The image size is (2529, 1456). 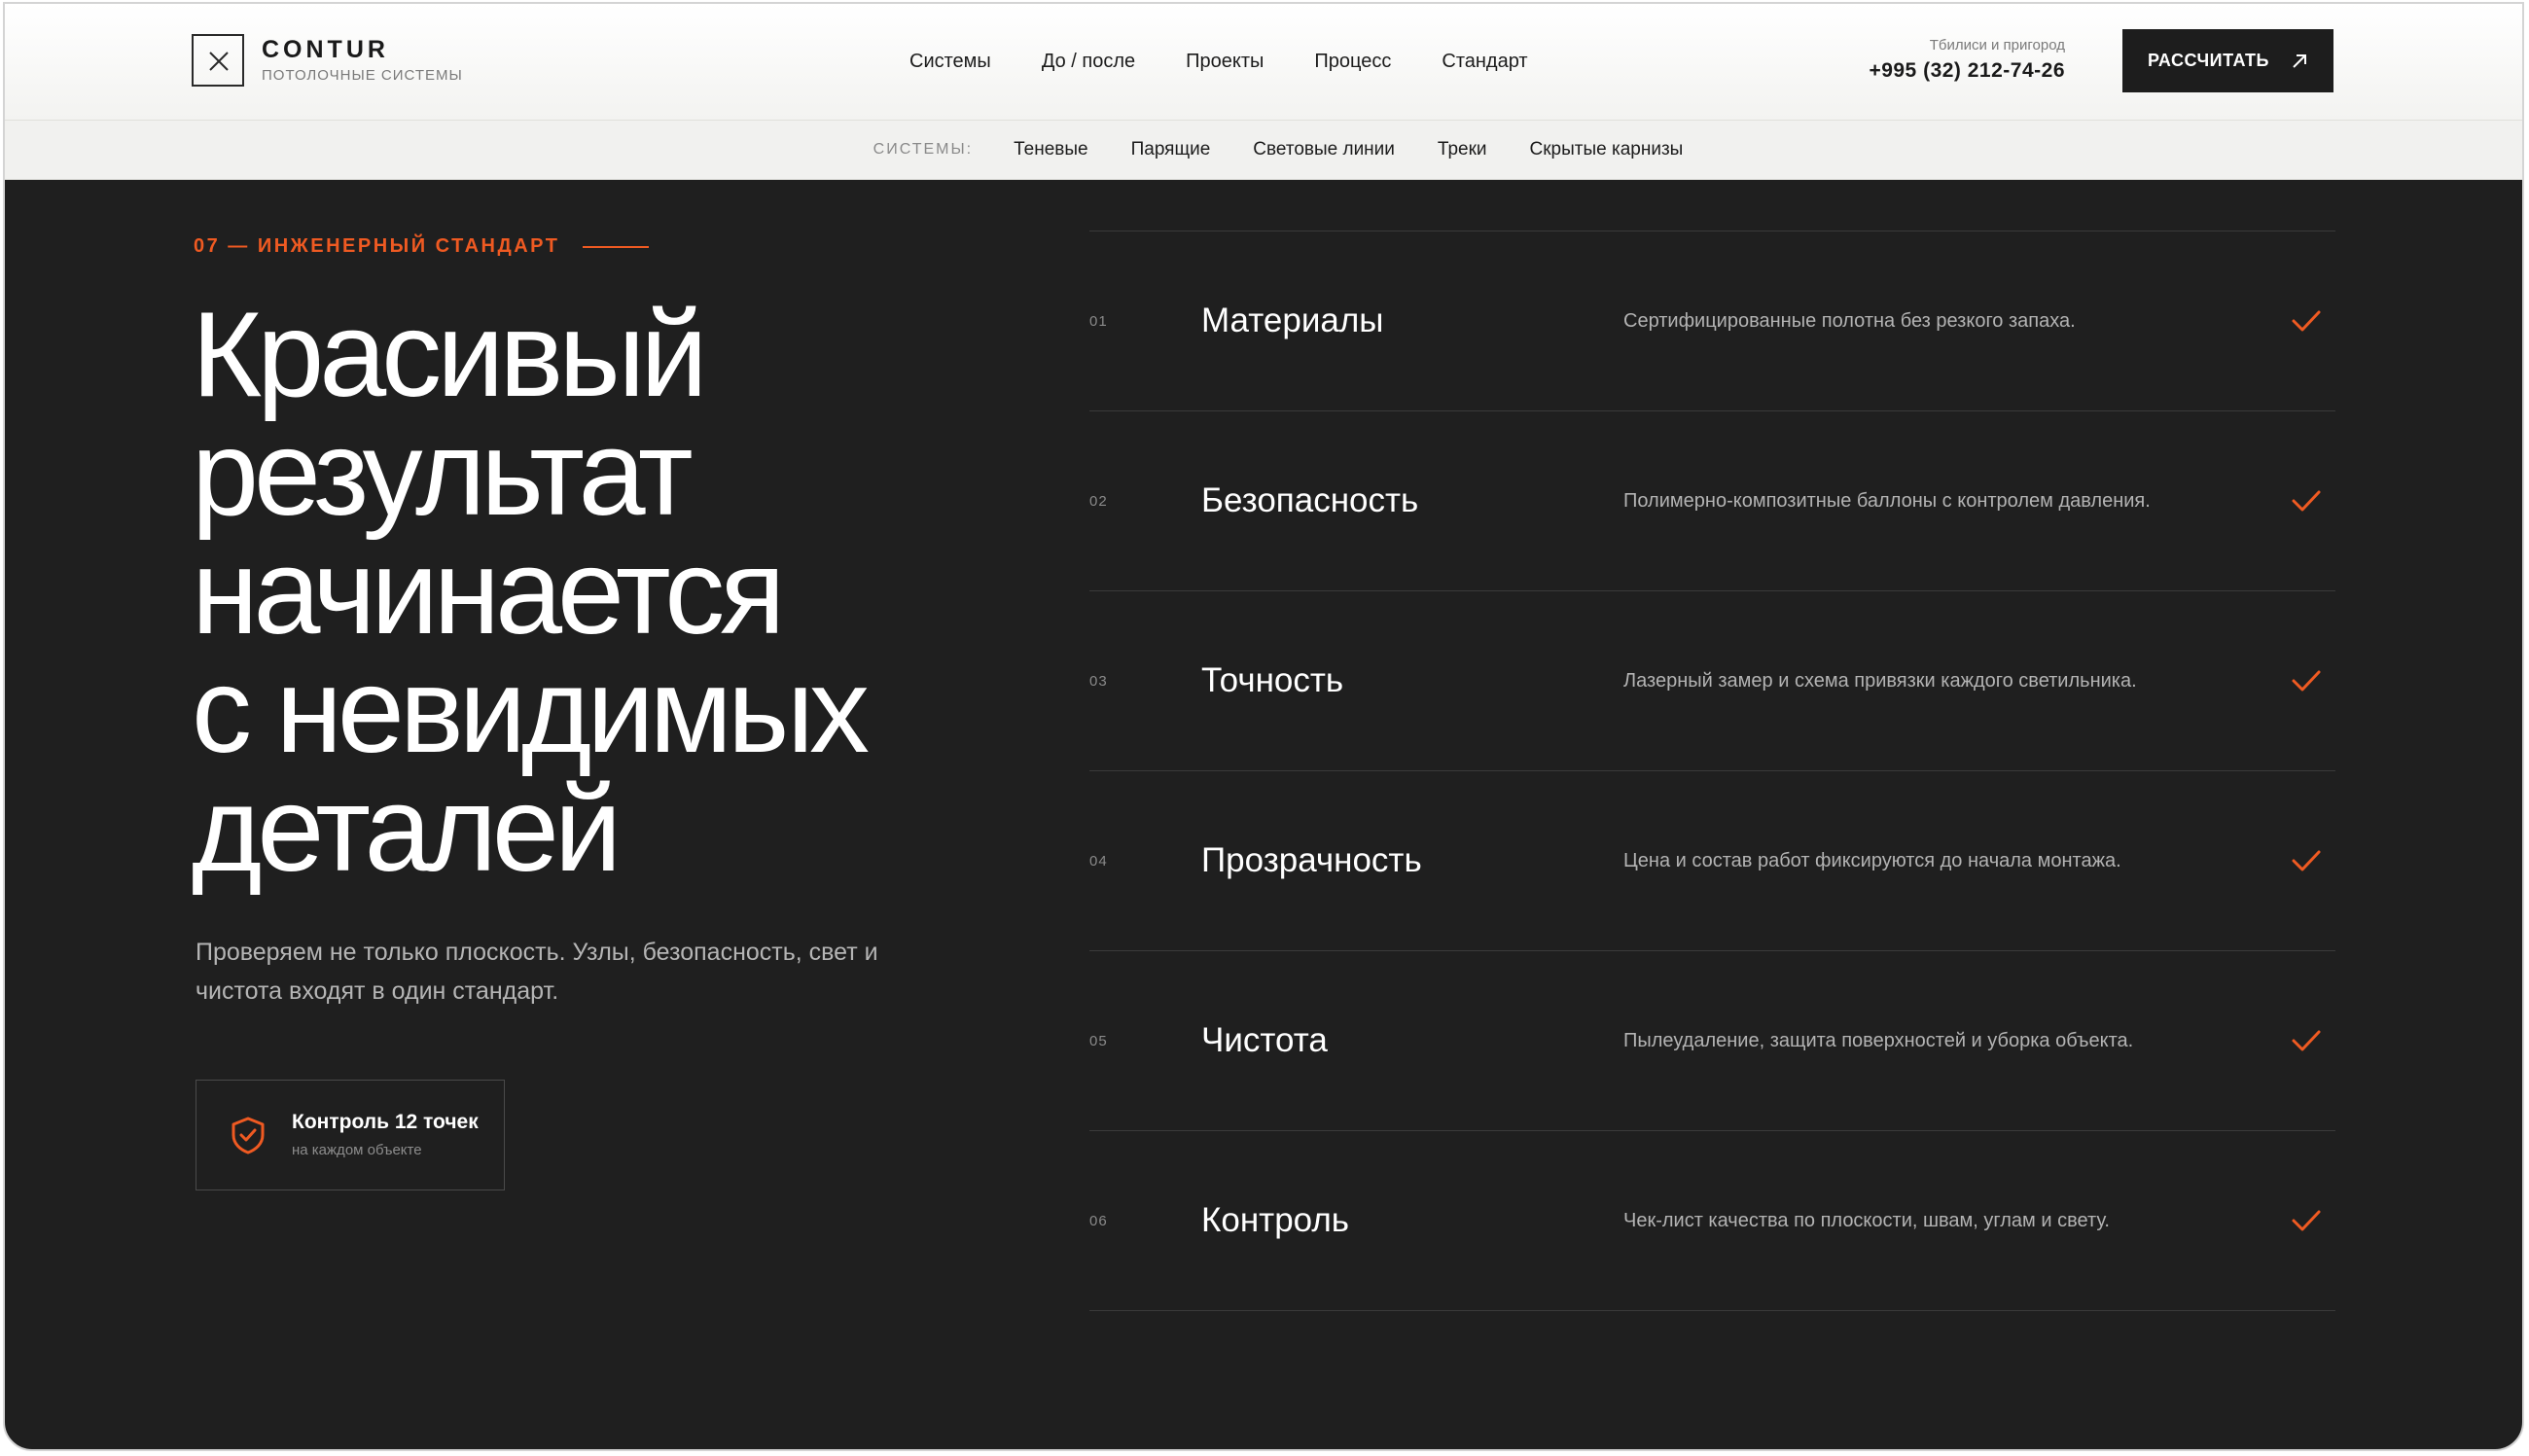 I want to click on nav-item-process: Процесс, so click(x=1353, y=61).